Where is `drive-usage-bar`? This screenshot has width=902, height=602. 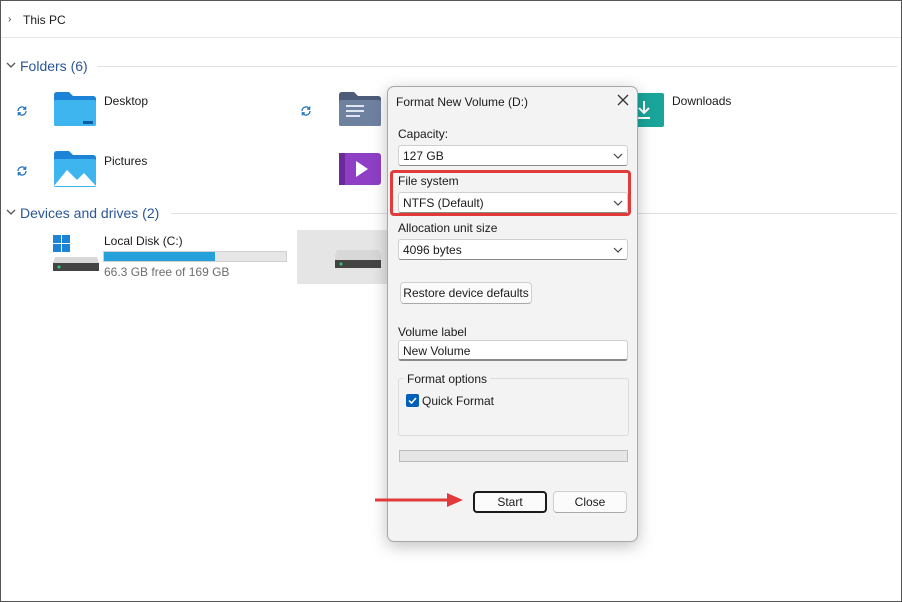
drive-usage-bar is located at coordinates (195, 256).